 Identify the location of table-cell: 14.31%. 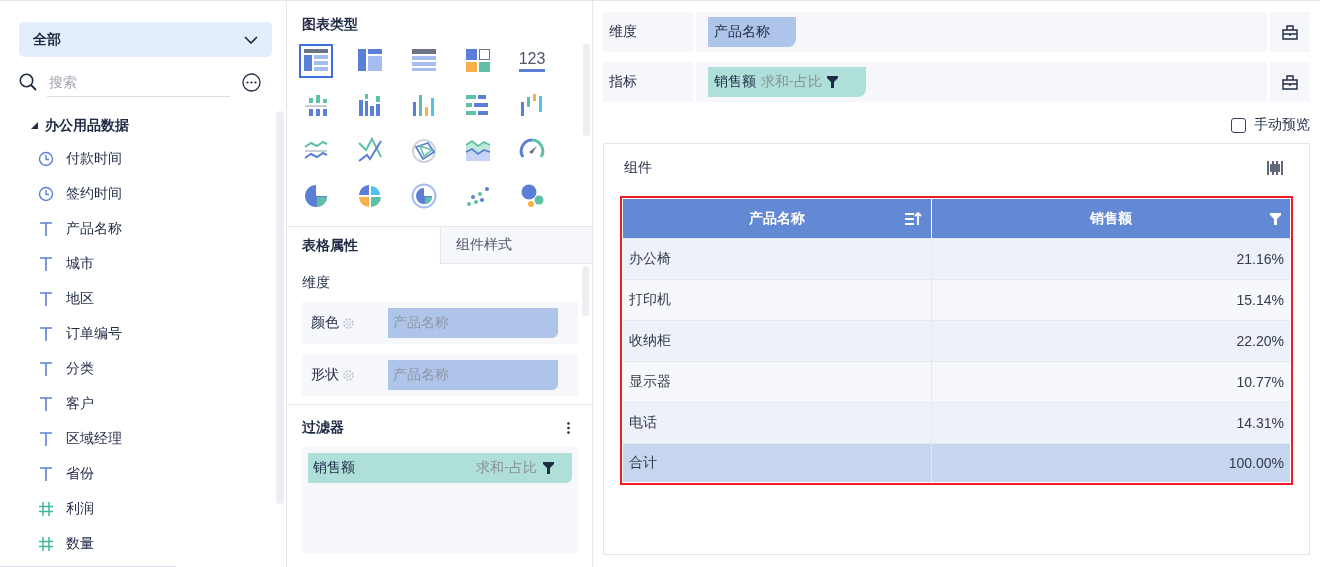
(1111, 423).